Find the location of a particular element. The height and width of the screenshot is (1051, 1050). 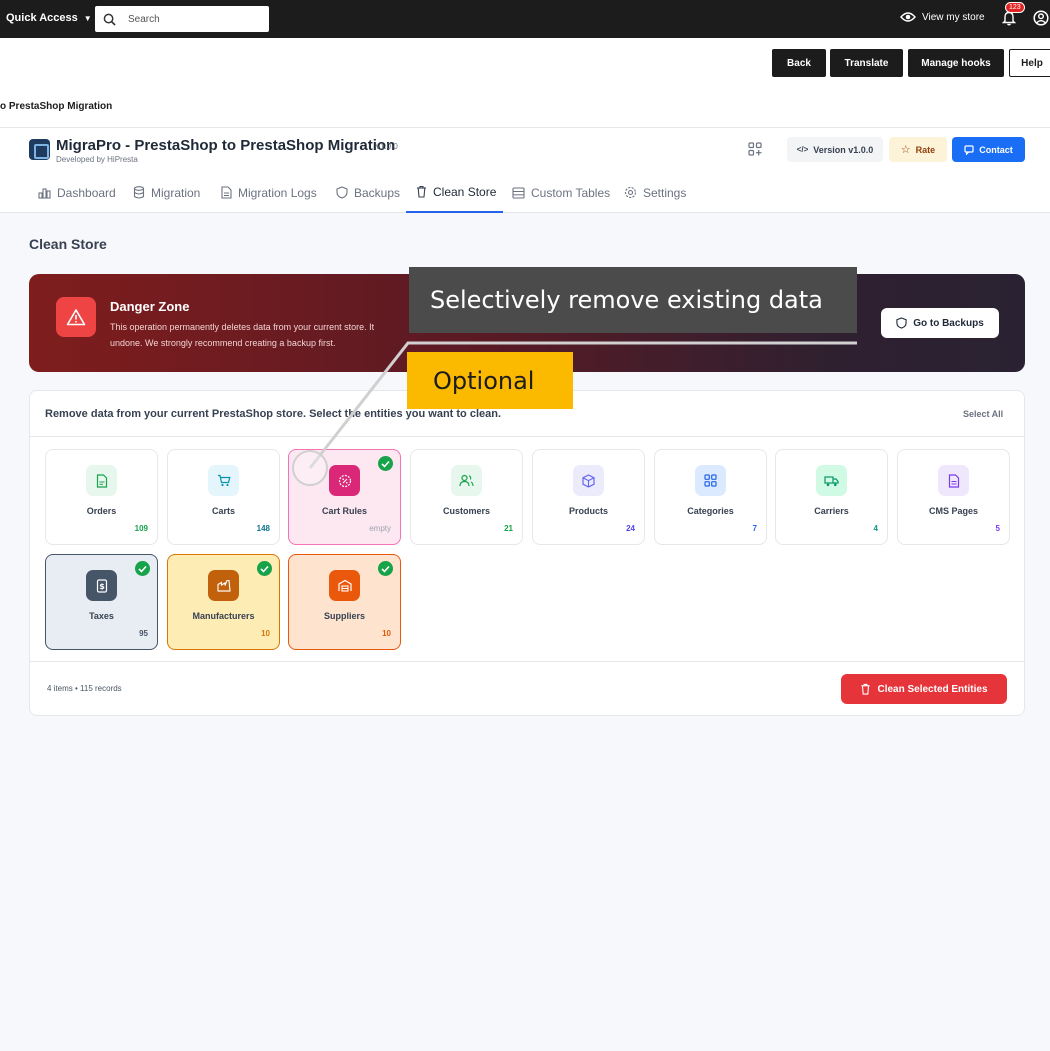

notification-badge: 123 is located at coordinates (1015, 7).